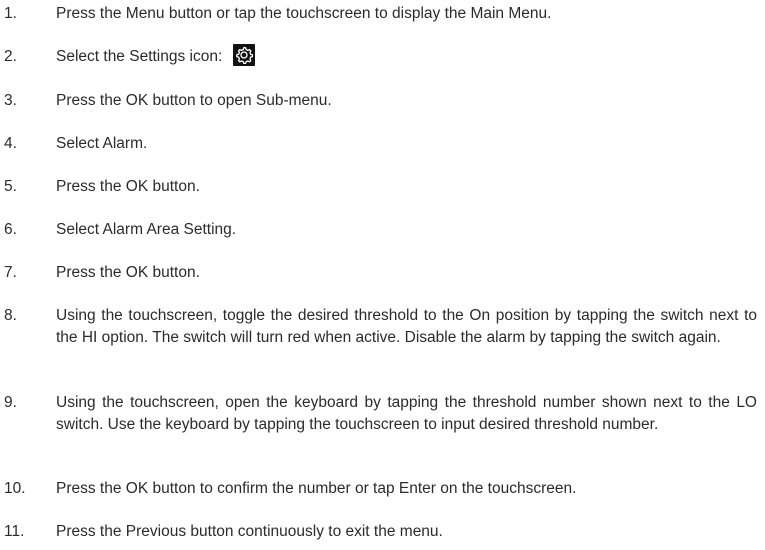 This screenshot has width=765, height=550. Describe the element at coordinates (10, 100) in the screenshot. I see `step-number: 3.` at that location.